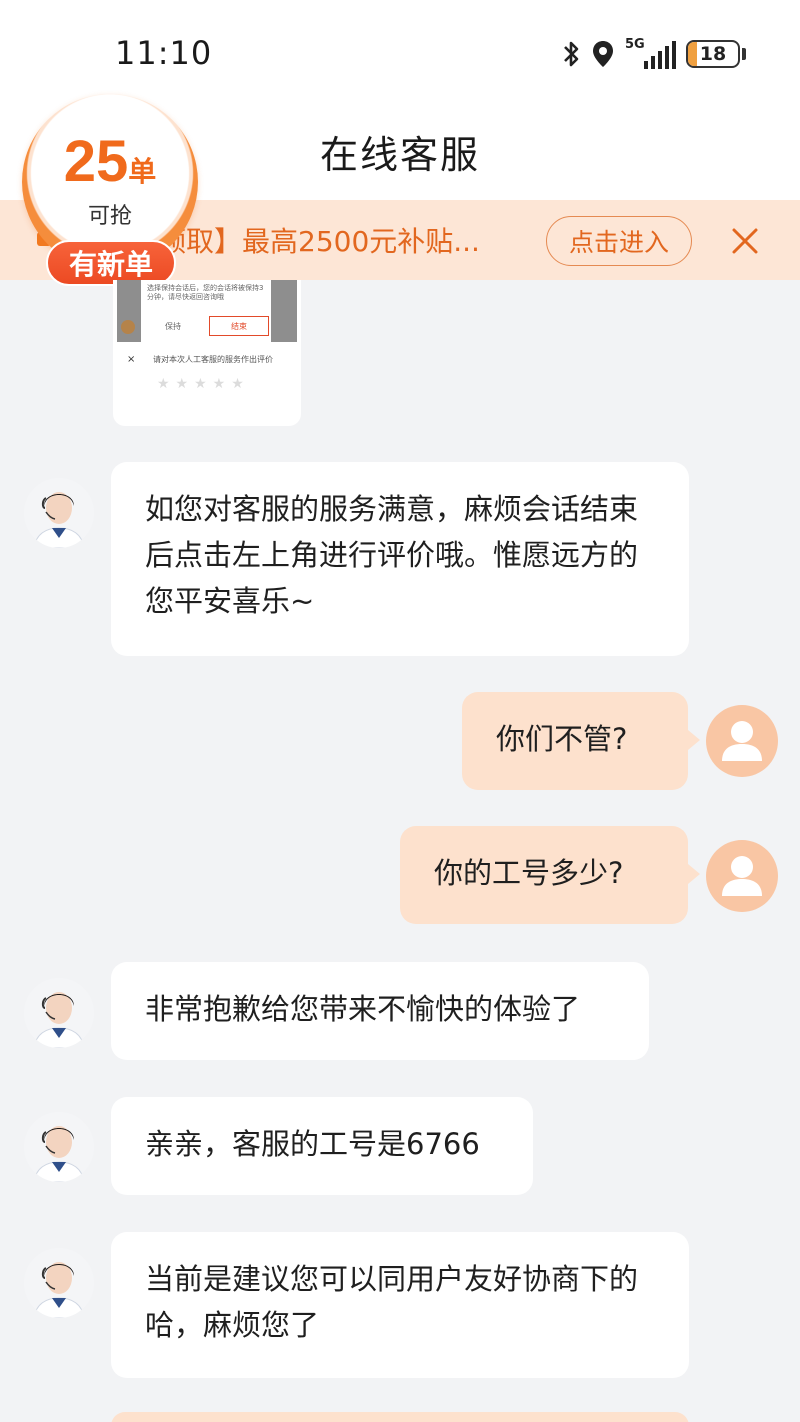  What do you see at coordinates (650, 53) in the screenshot?
I see `signal-icon: 5G` at bounding box center [650, 53].